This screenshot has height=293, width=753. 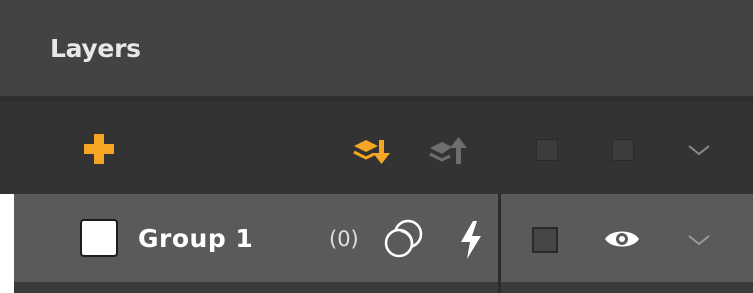 I want to click on toolbar-expand-button, so click(x=699, y=150).